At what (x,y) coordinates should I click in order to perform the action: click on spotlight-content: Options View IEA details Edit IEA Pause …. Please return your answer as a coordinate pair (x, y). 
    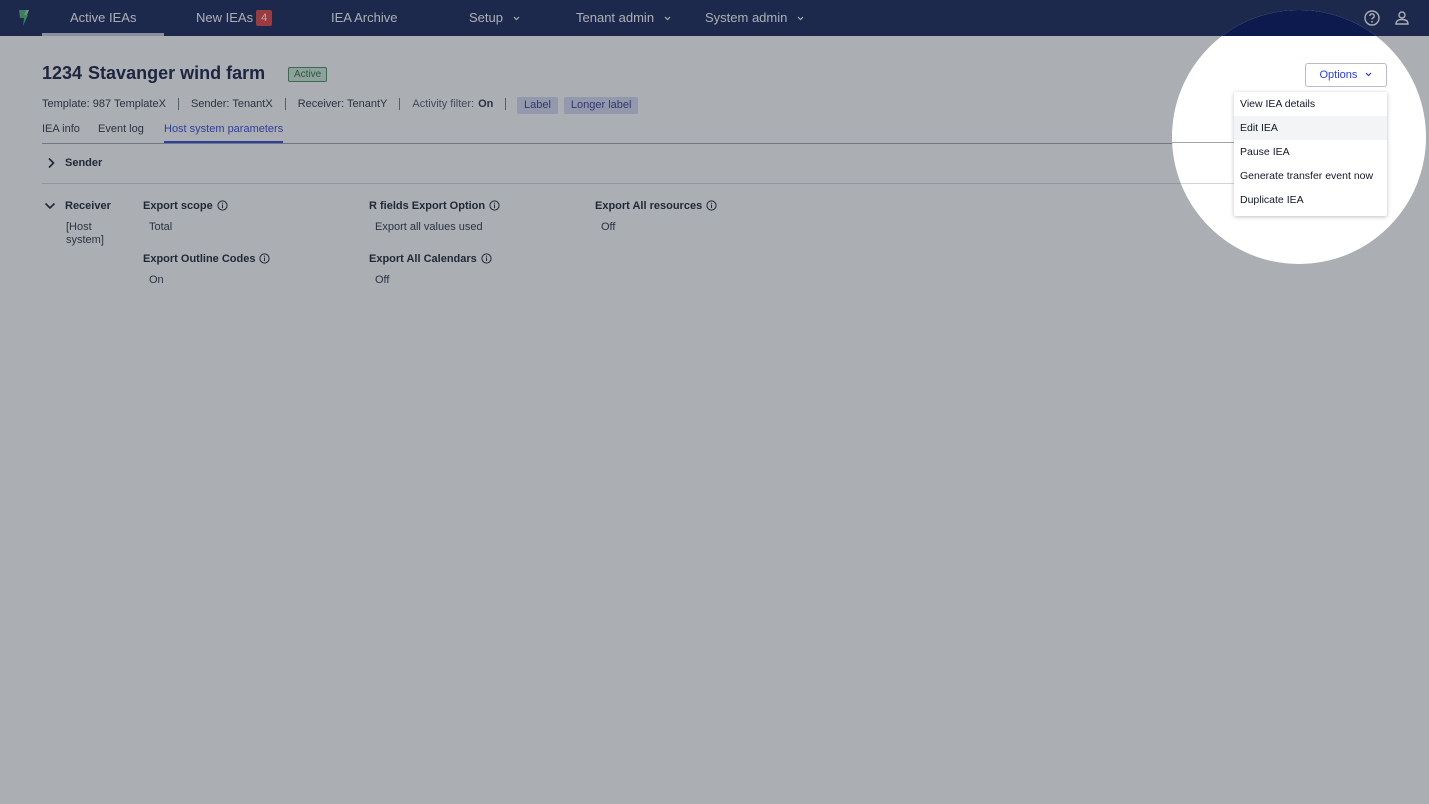
    Looking at the image, I should click on (1299, 137).